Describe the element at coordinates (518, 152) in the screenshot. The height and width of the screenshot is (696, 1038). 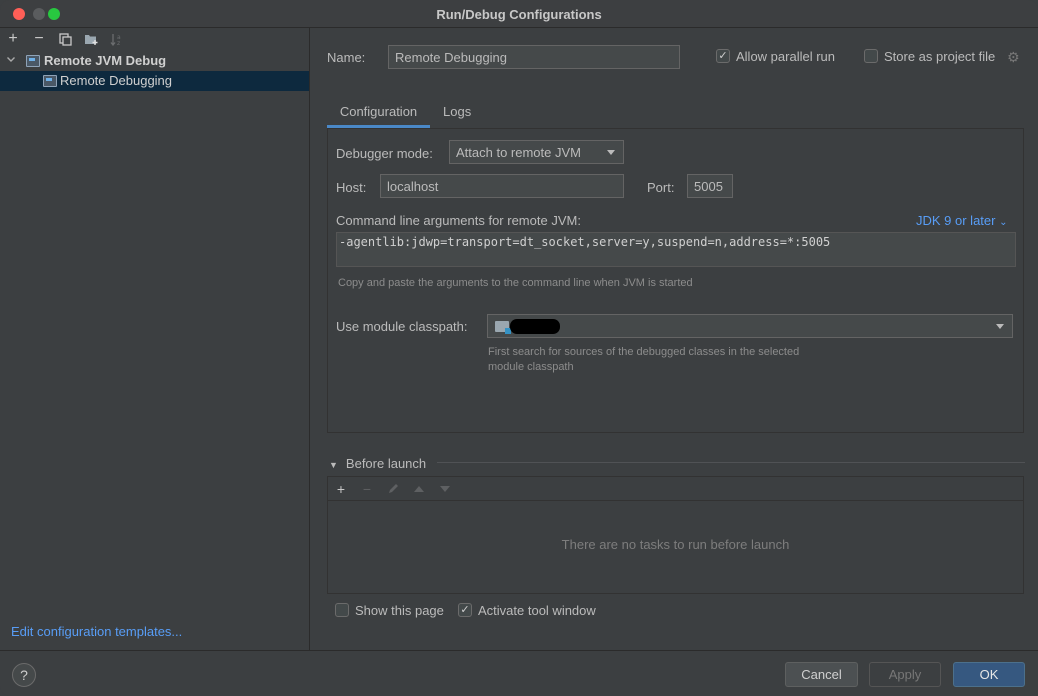
I see `debugger-mode-value: Attach to remote JVM` at that location.